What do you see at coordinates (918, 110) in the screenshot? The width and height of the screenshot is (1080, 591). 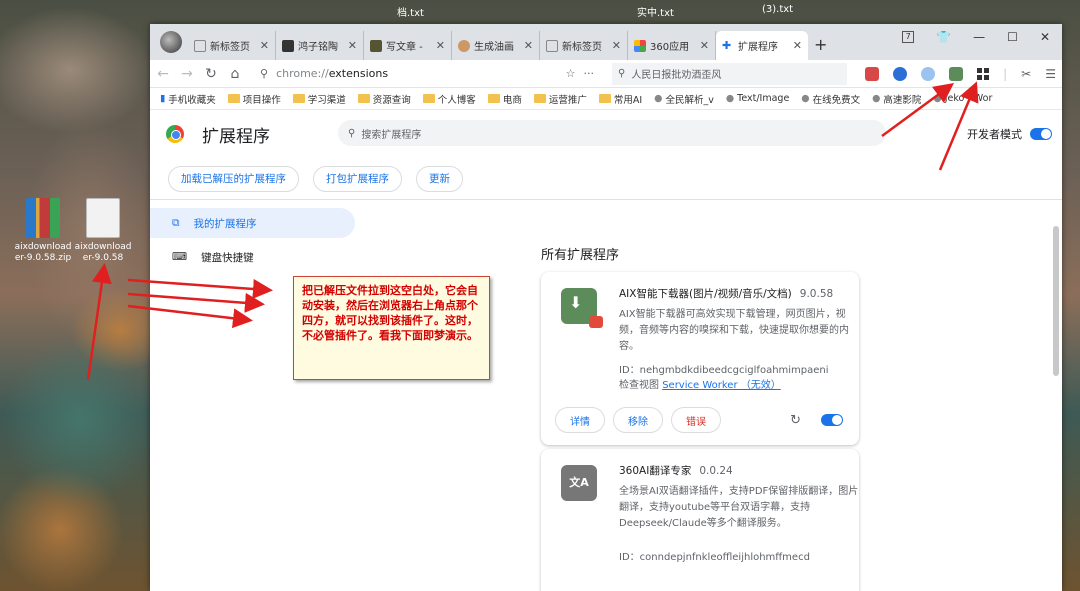 I see `arrow-to-extension-icon` at bounding box center [918, 110].